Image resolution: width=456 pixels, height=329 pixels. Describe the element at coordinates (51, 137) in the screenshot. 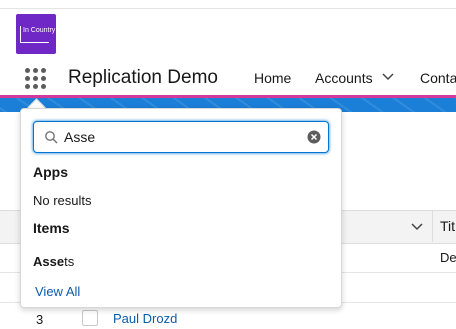

I see `search-icon` at that location.